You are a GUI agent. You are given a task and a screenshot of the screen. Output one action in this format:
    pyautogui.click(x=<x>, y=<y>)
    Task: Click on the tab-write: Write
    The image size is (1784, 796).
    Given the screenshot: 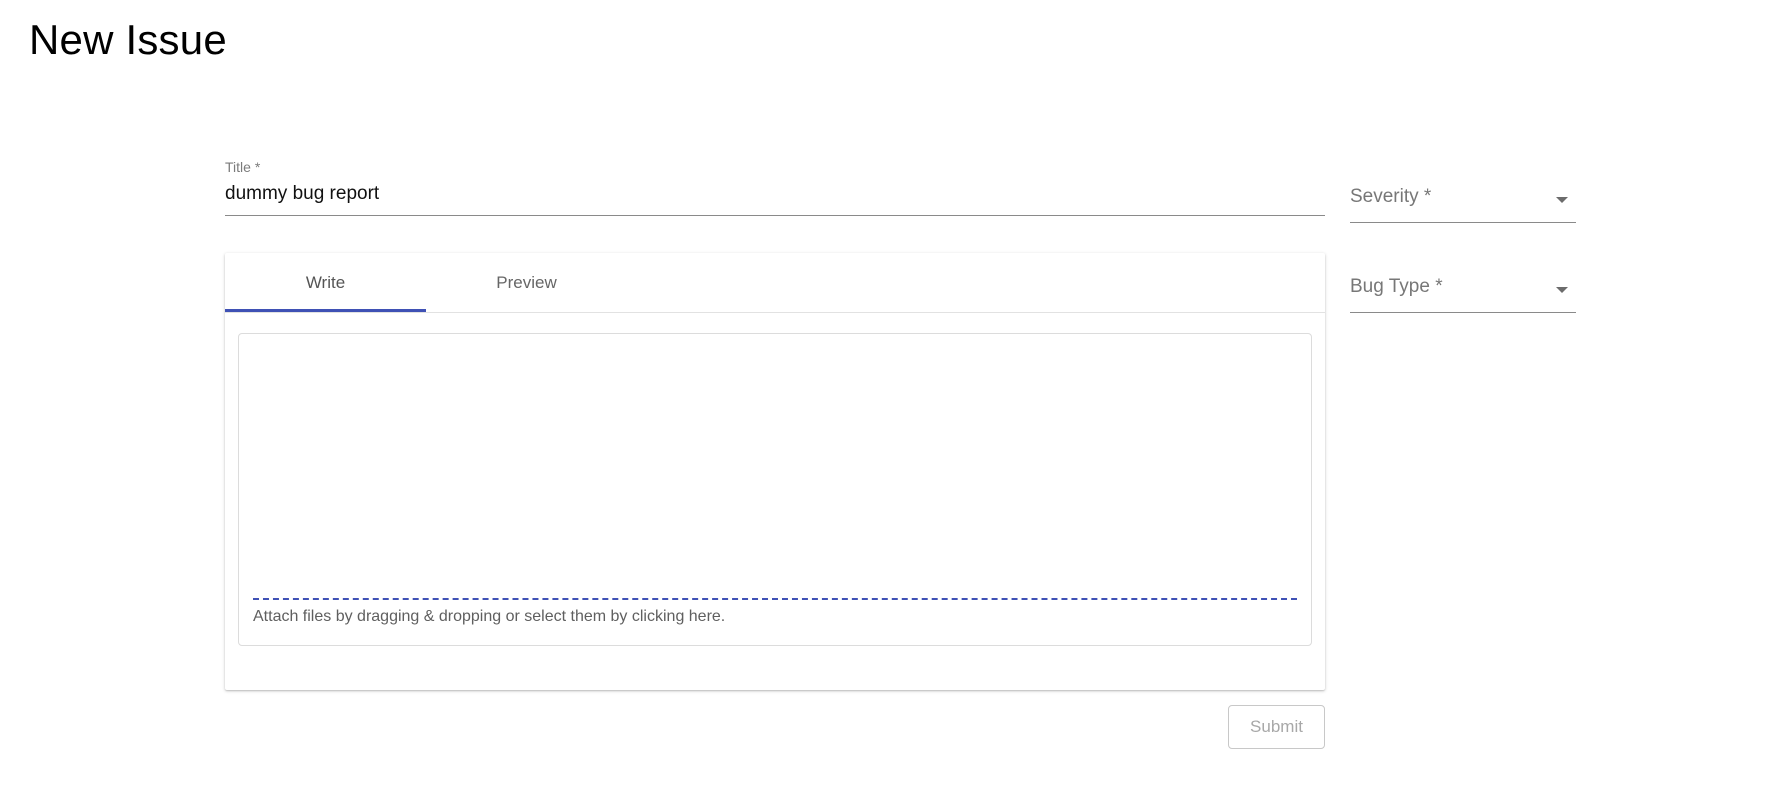 What is the action you would take?
    pyautogui.click(x=325, y=282)
    